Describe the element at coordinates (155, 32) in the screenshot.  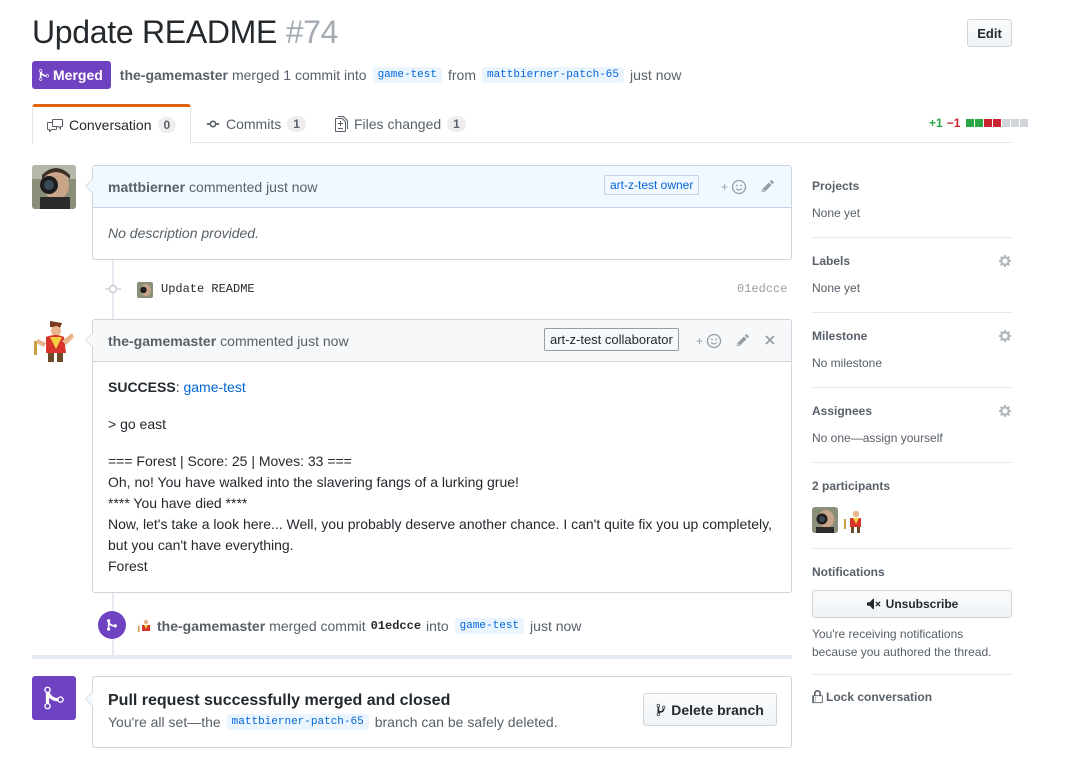
I see `pr-title: Update README` at that location.